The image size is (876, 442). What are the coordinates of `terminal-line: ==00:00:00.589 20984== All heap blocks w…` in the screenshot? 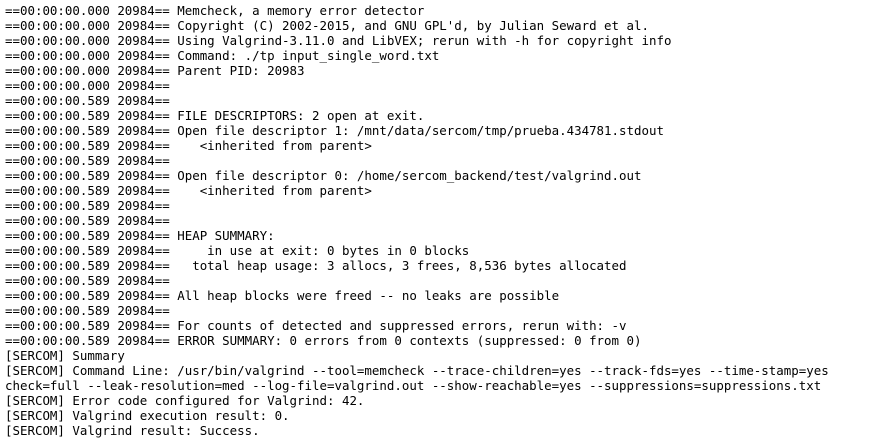 It's located at (282, 295).